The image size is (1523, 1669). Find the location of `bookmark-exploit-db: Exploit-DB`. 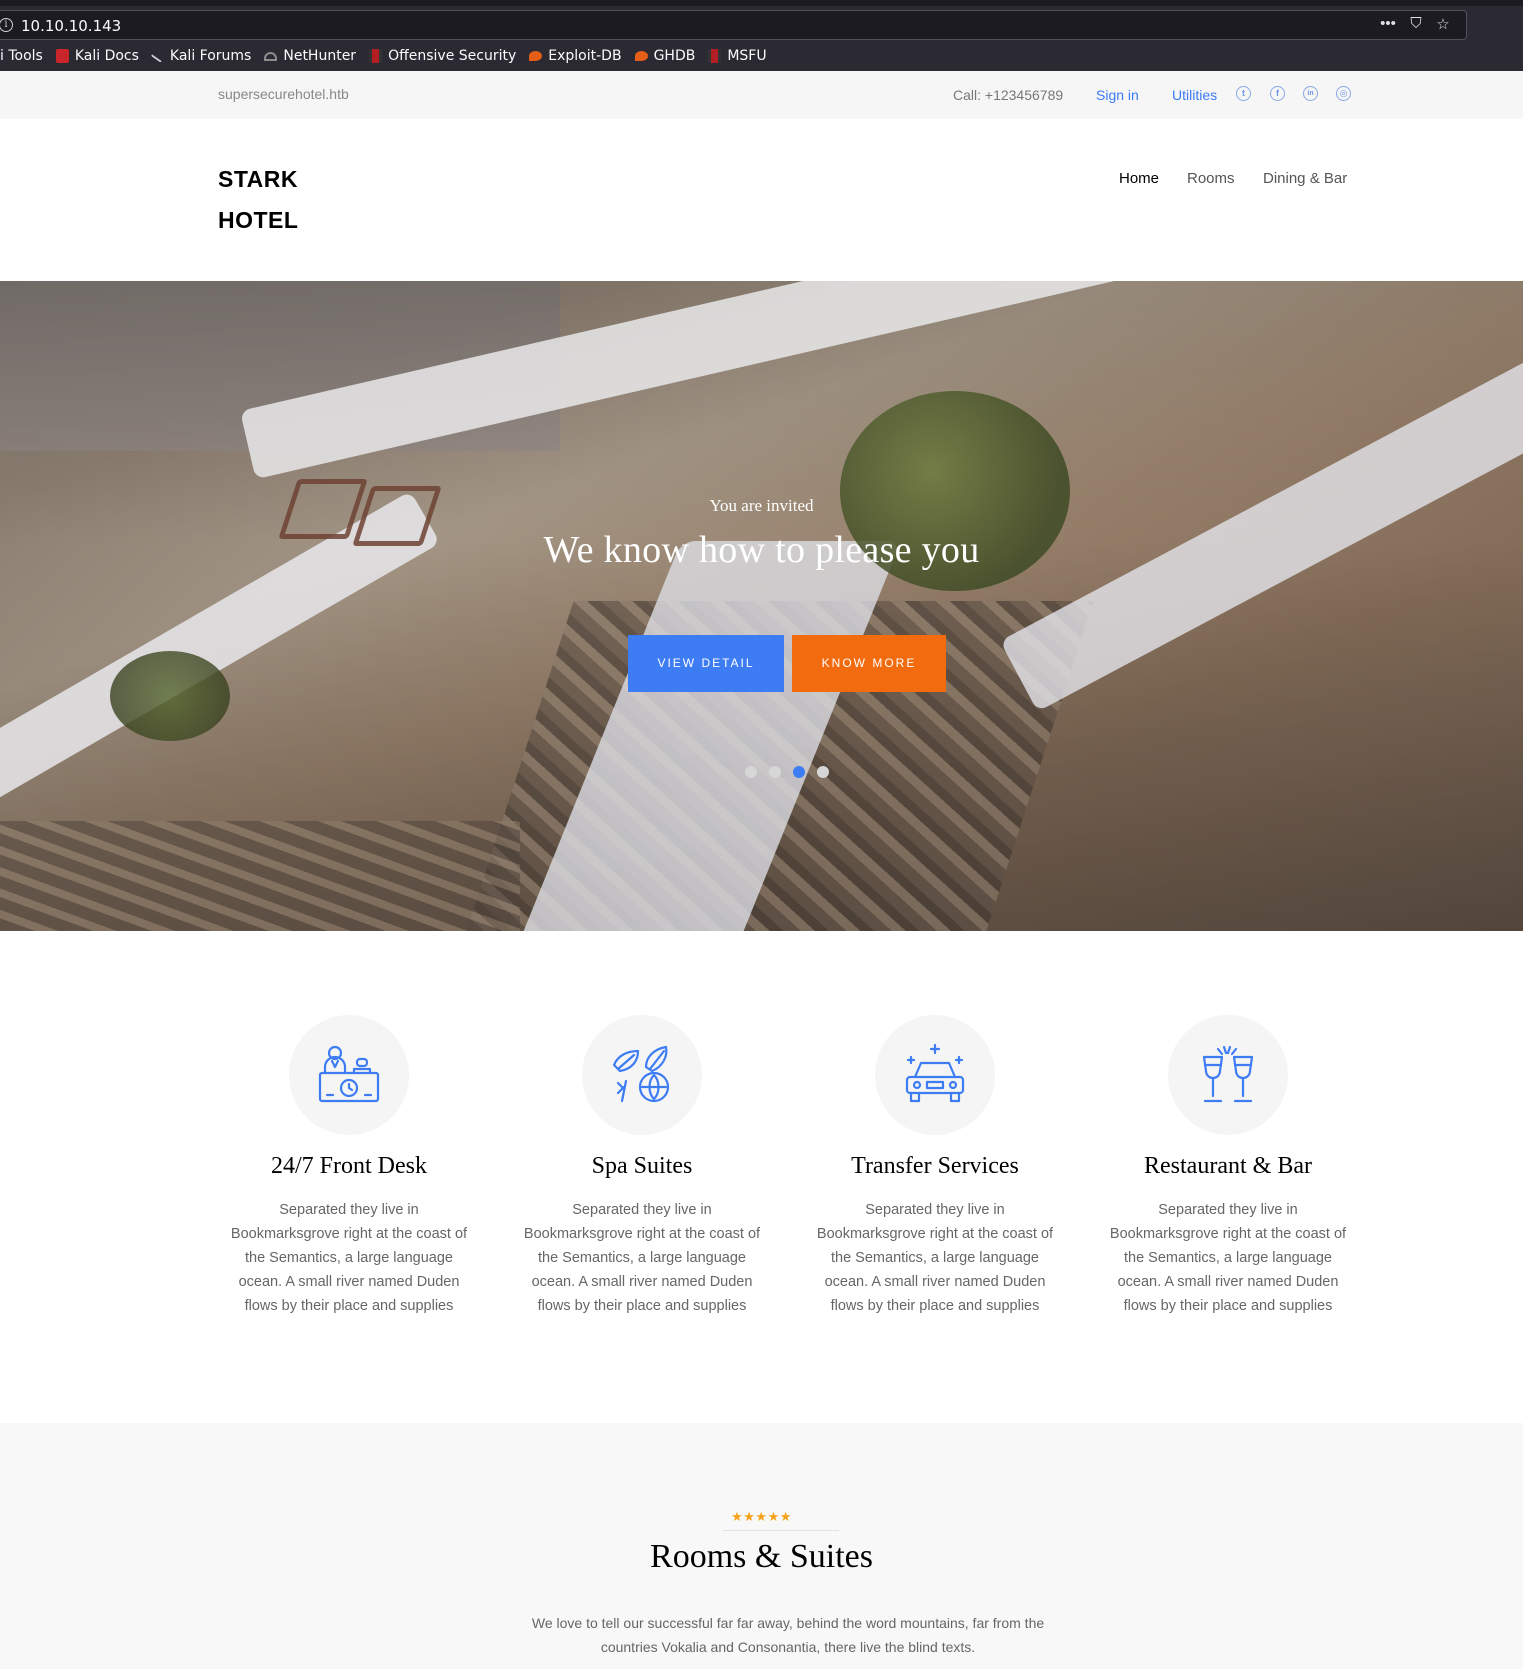

bookmark-exploit-db: Exploit-DB is located at coordinates (575, 56).